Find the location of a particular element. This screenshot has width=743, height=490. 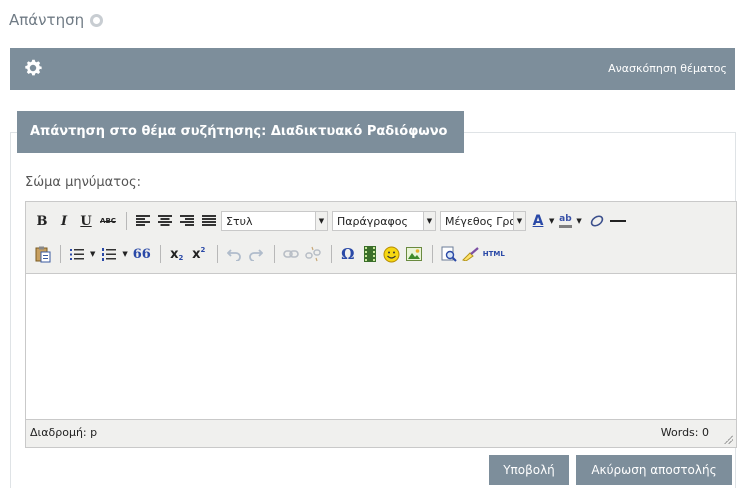

highlight-color-icon: ab is located at coordinates (565, 221).